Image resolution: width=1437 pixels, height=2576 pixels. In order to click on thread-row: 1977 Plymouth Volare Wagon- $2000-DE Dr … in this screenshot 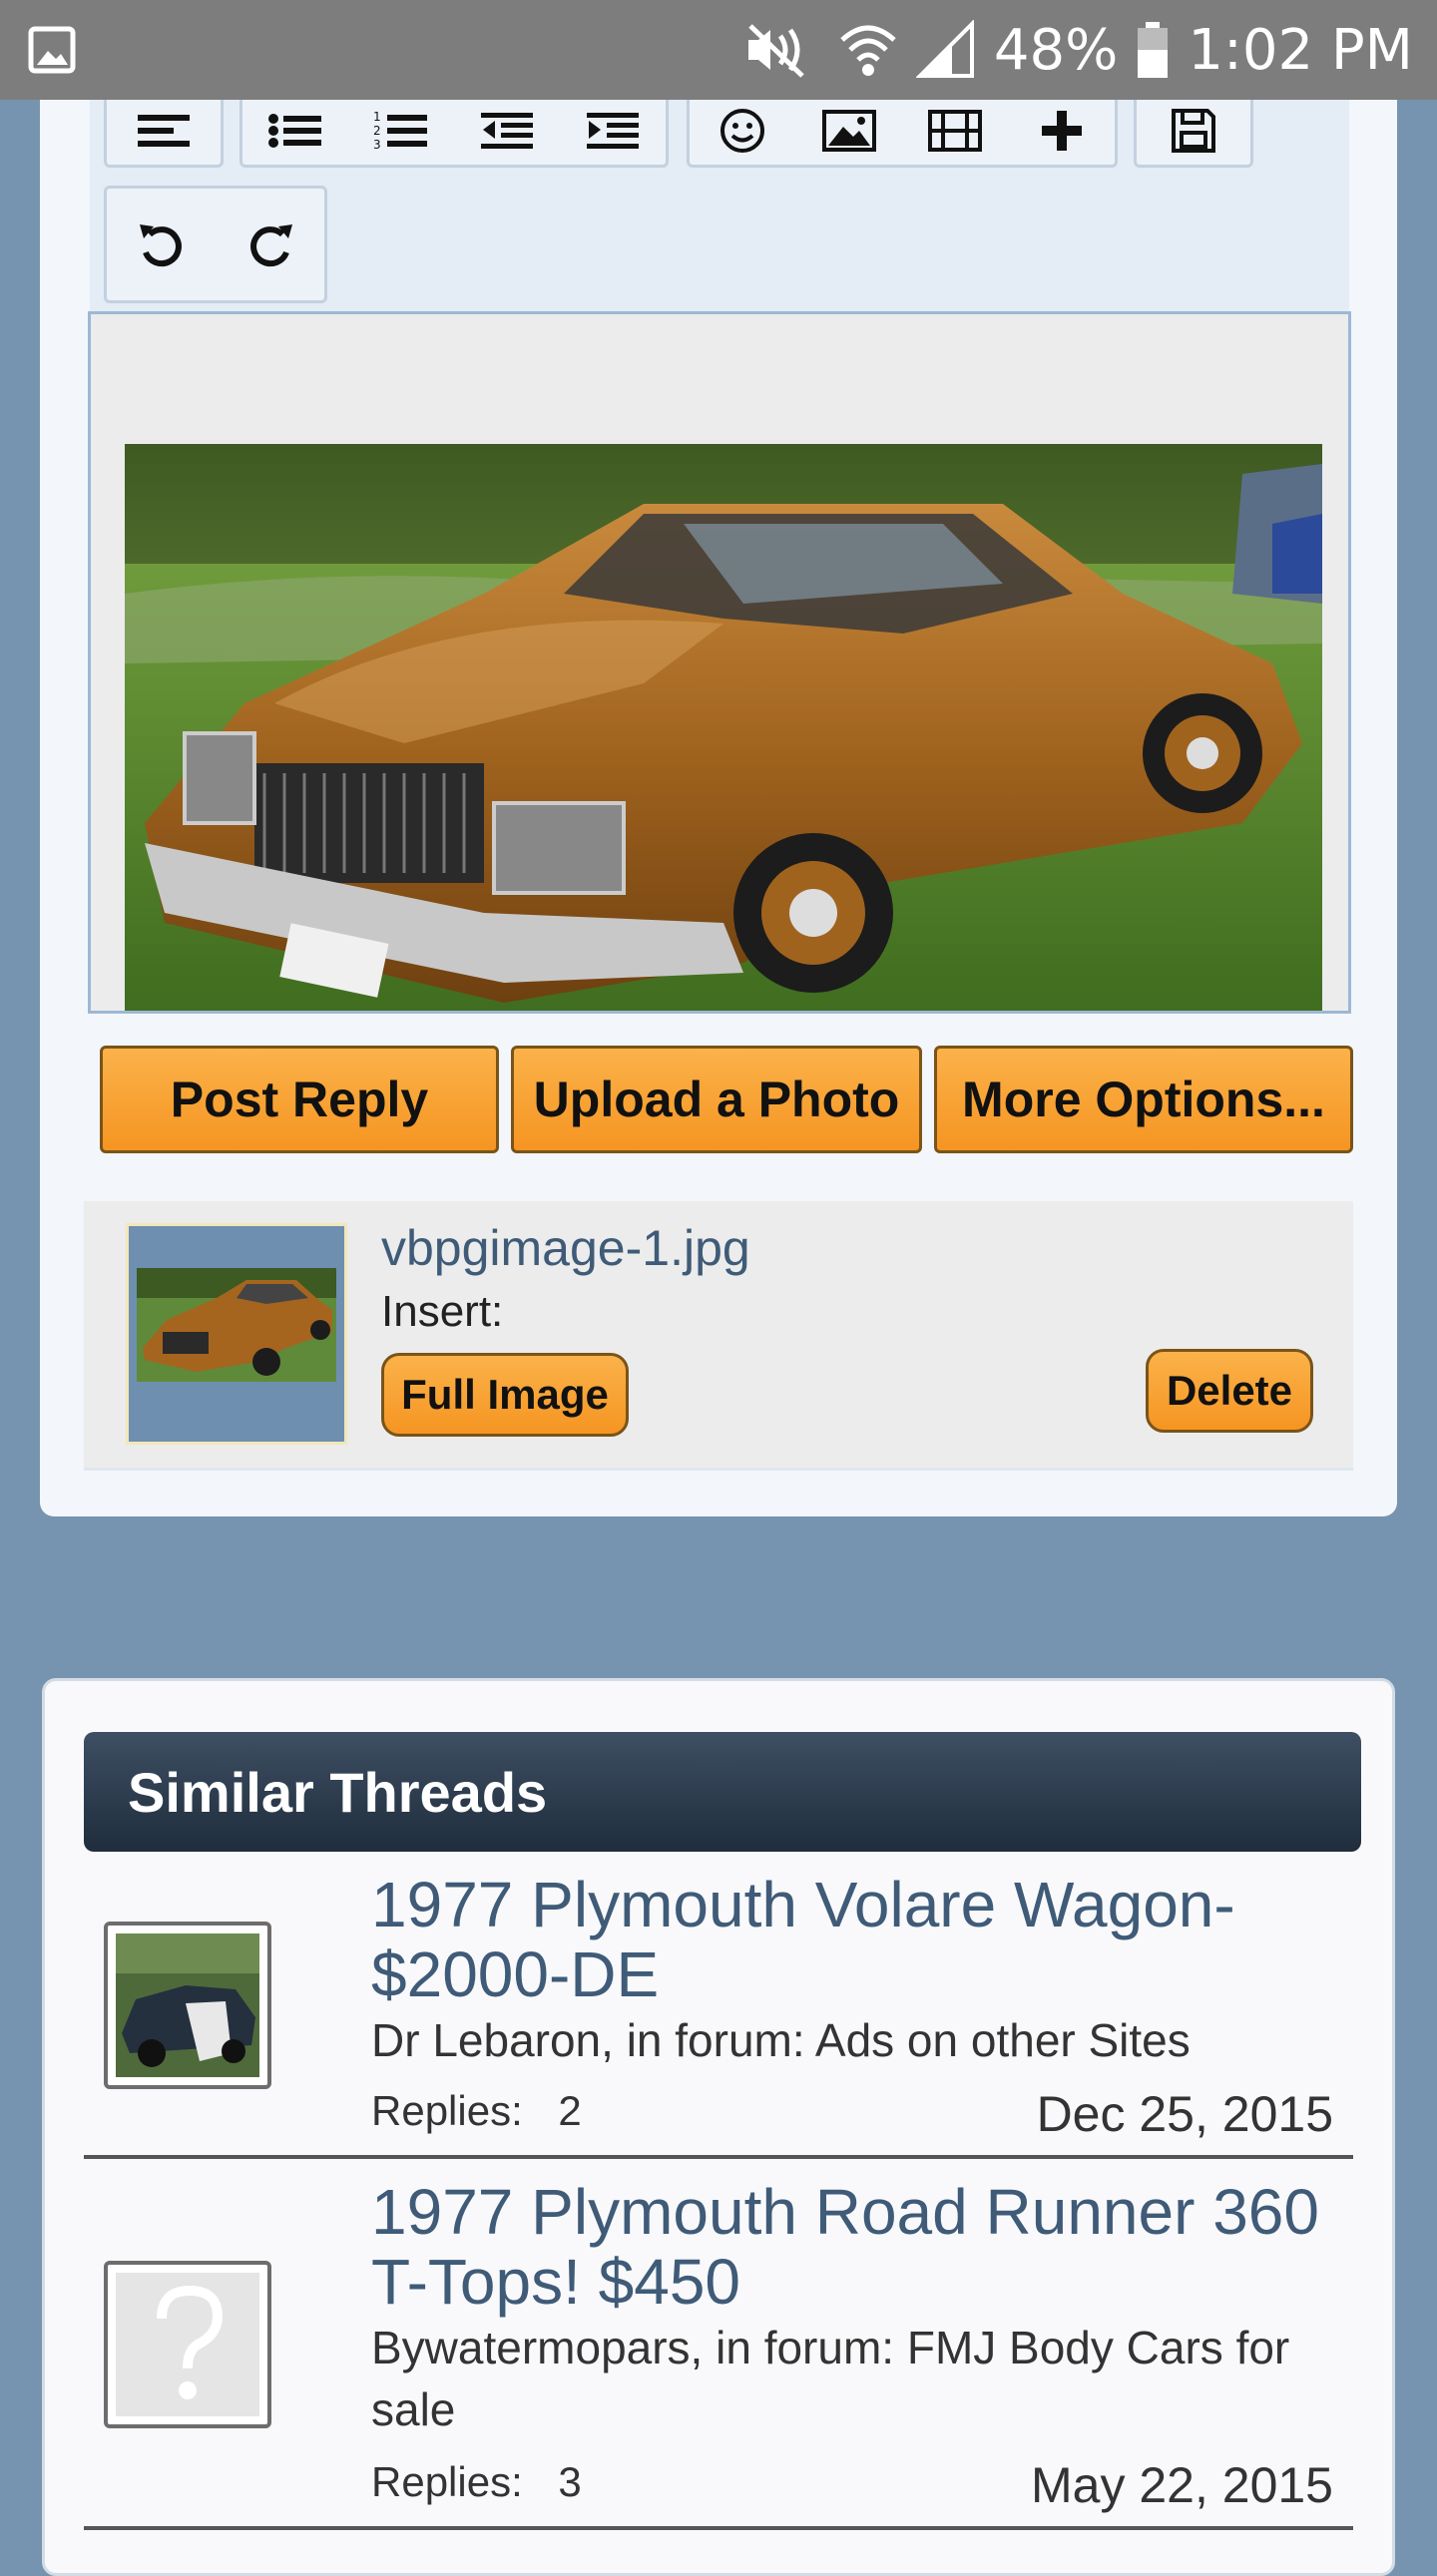, I will do `click(718, 2010)`.